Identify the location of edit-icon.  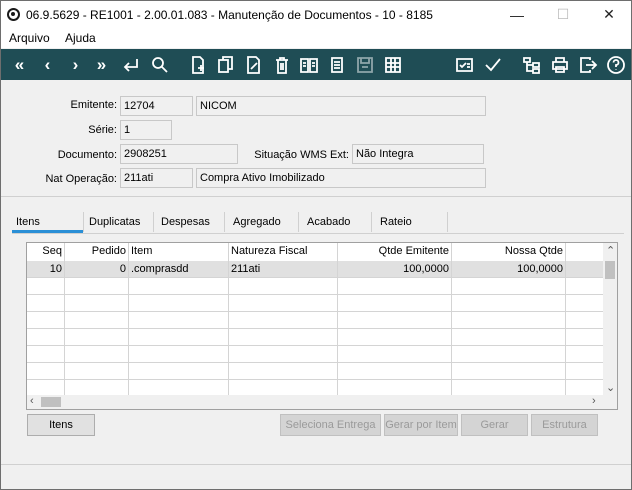
(253, 64).